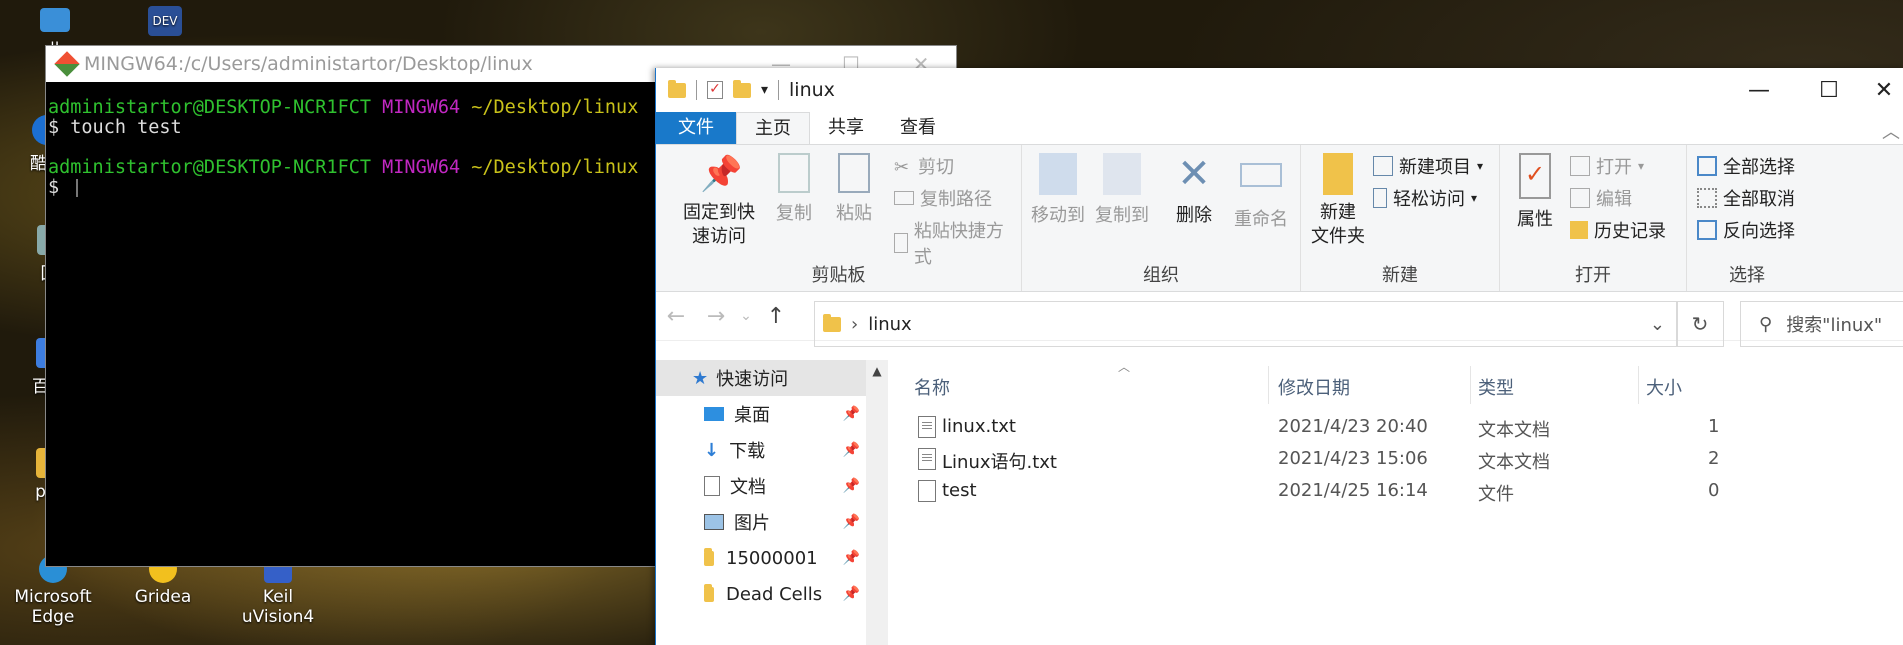 This screenshot has height=645, width=1903. I want to click on nav-item-quick-access: ★ 快速访问, so click(761, 378).